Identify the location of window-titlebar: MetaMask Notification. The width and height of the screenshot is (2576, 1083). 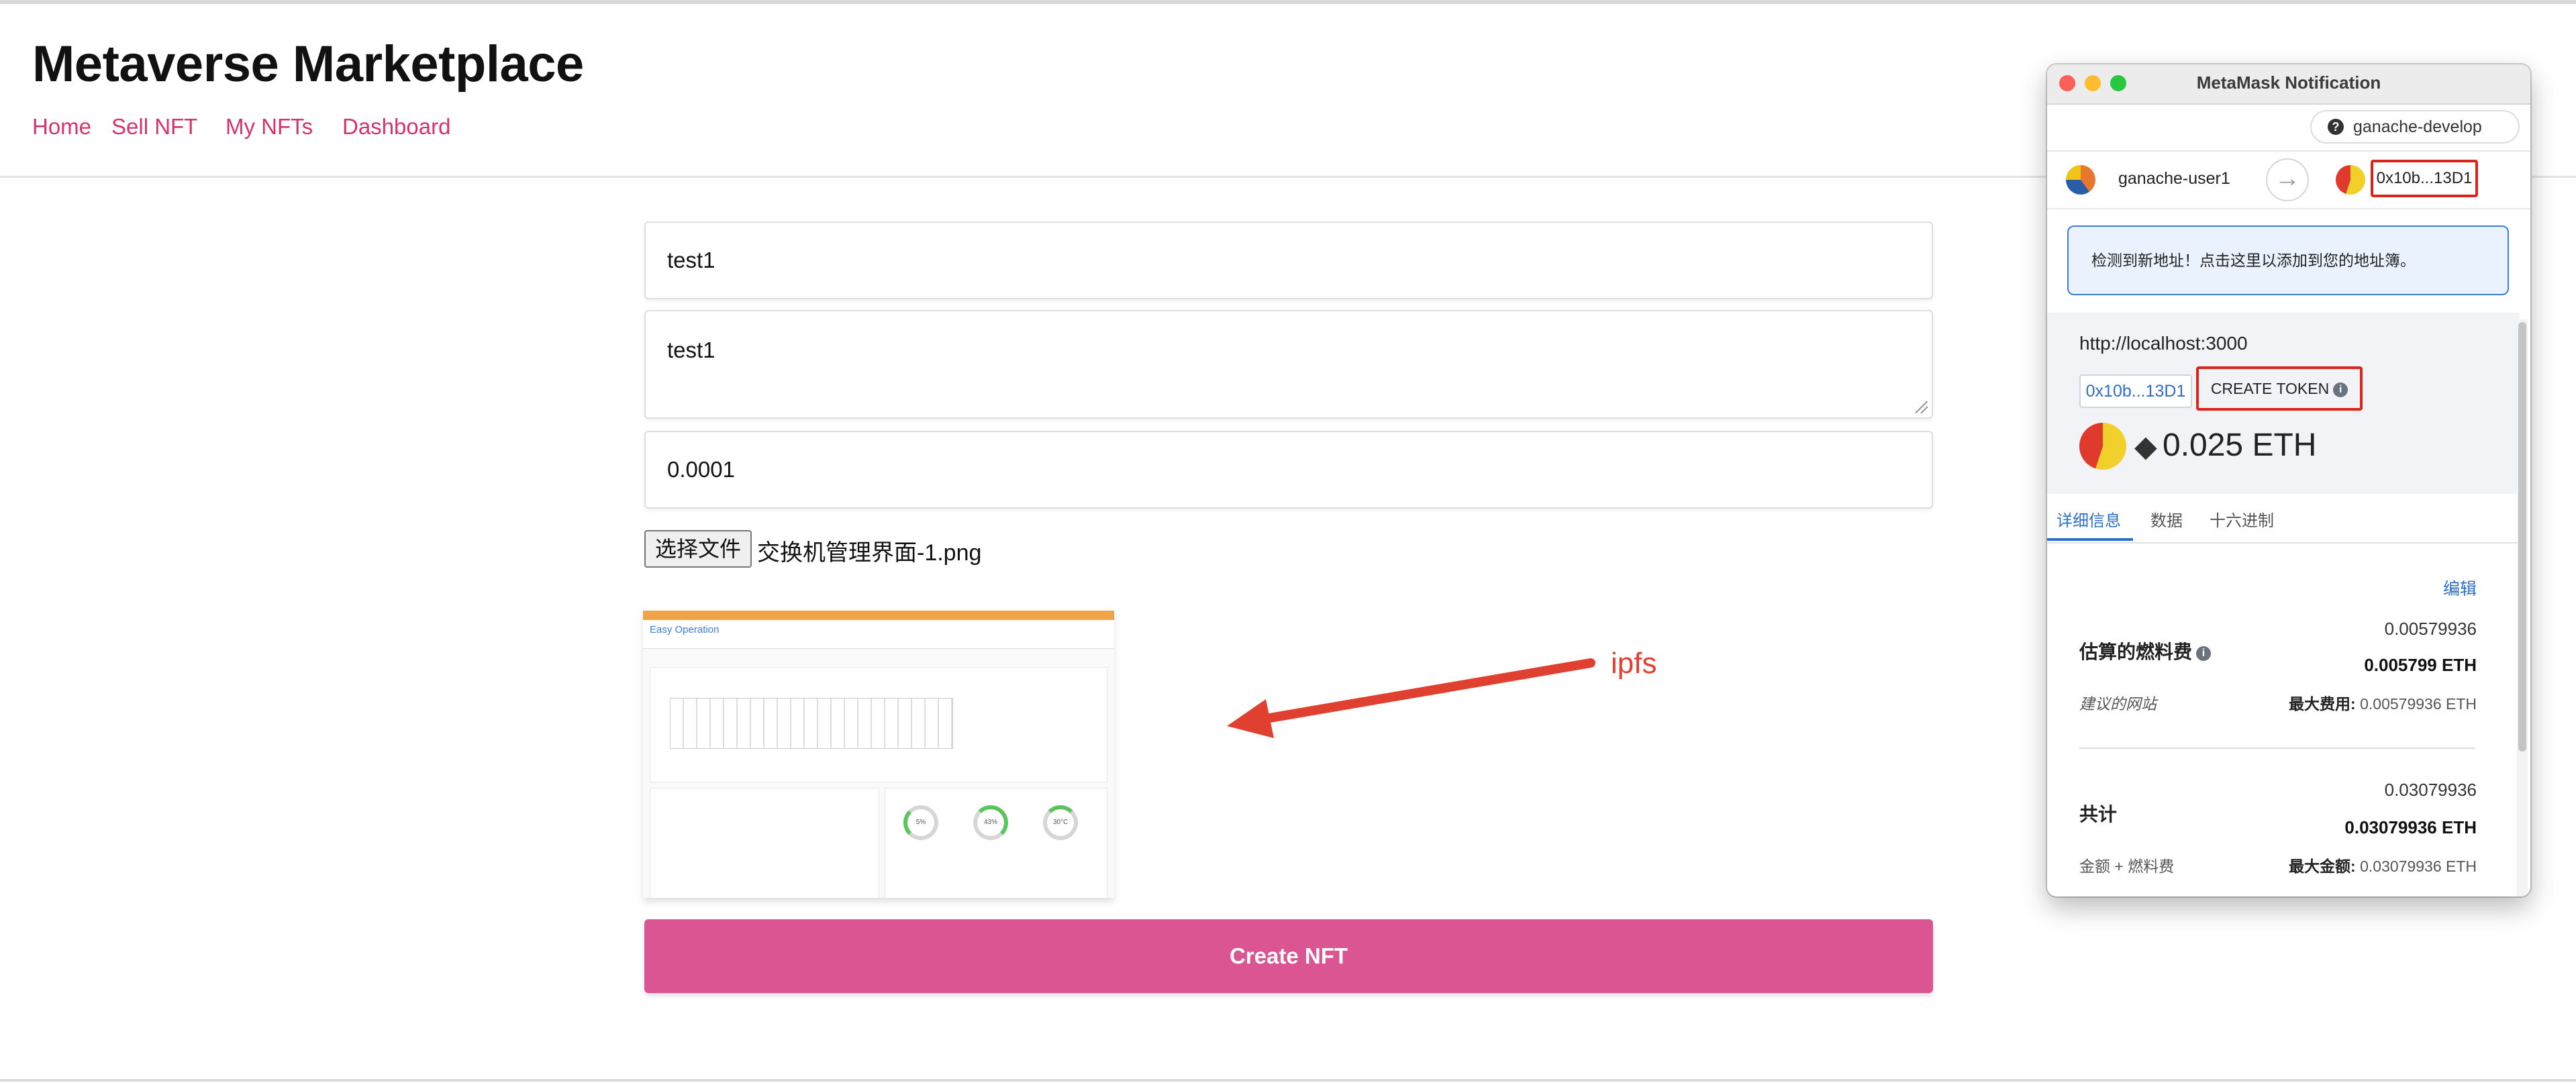
(2288, 84).